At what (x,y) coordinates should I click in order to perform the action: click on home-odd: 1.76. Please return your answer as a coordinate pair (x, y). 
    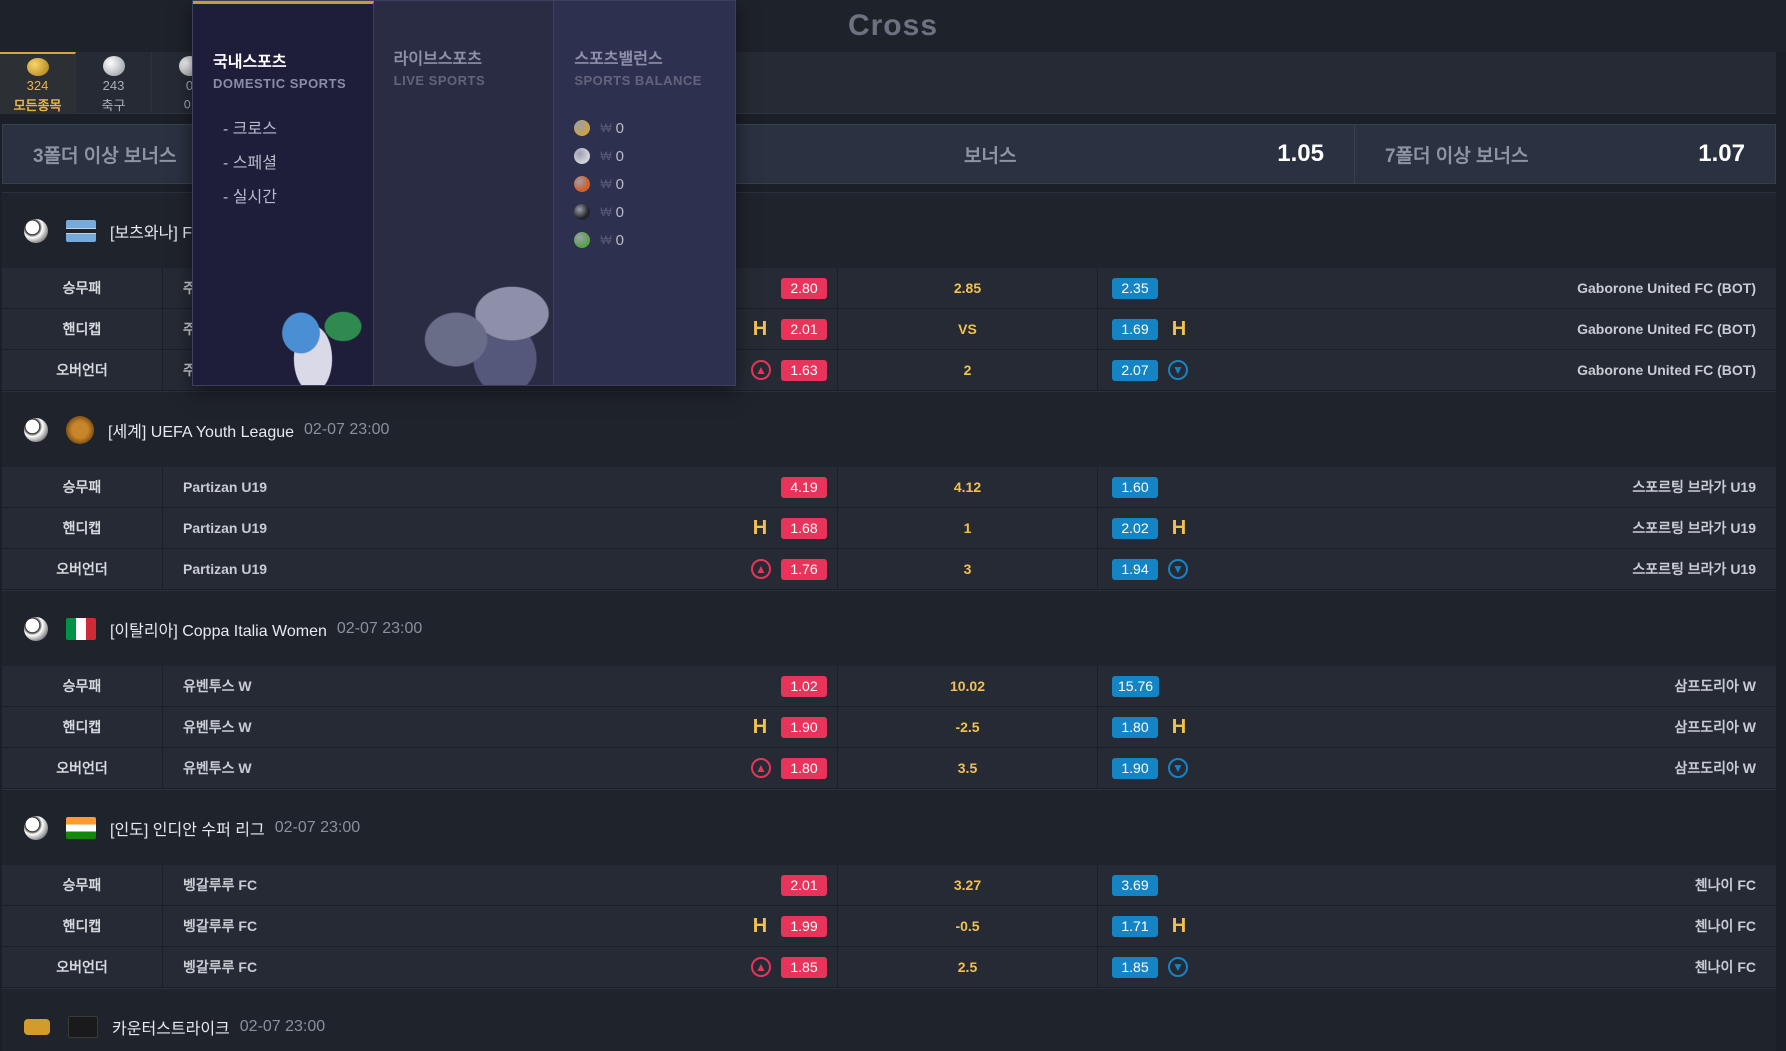
    Looking at the image, I should click on (804, 569).